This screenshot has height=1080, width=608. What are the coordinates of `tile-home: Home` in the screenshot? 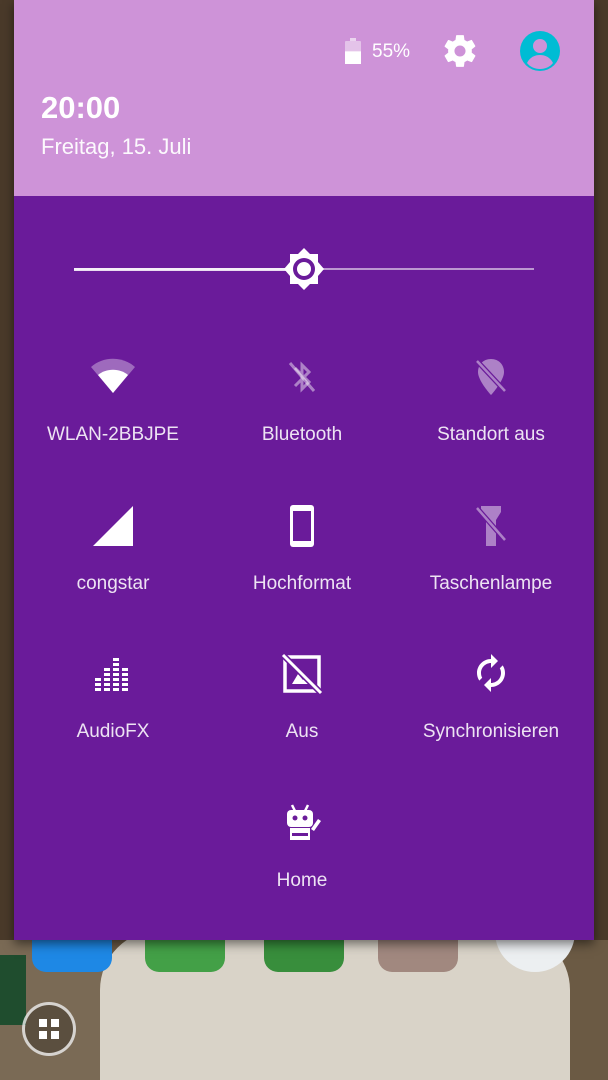 It's located at (302, 859).